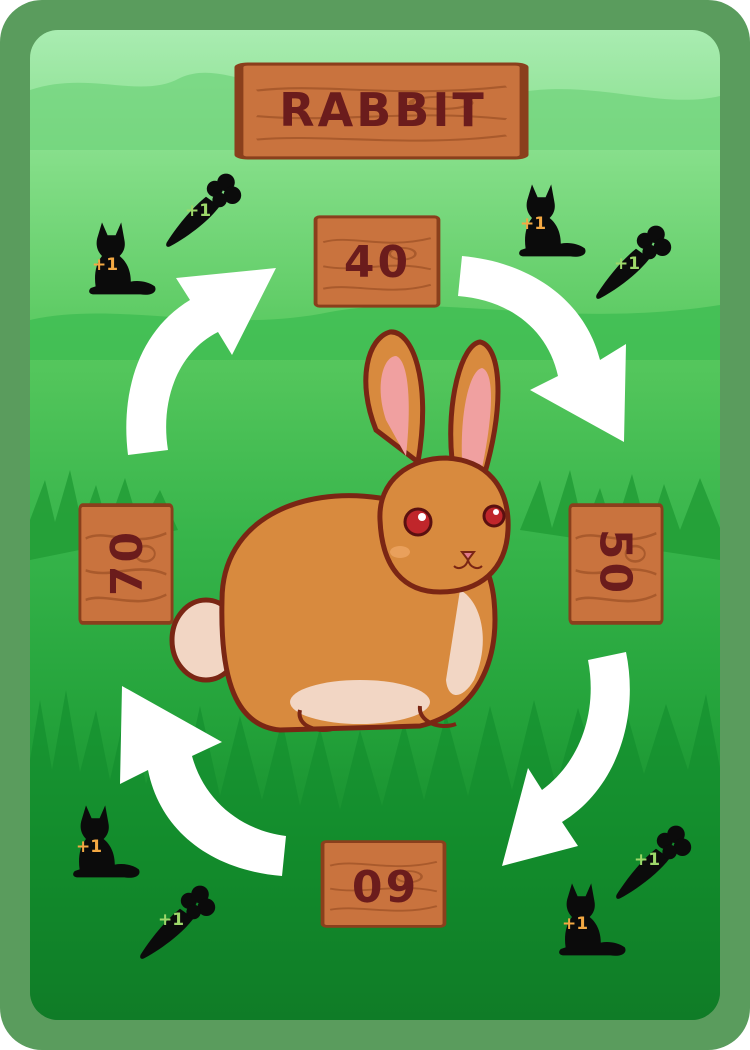 The height and width of the screenshot is (1050, 750). What do you see at coordinates (383, 110) in the screenshot?
I see `card-title: RABBIT` at bounding box center [383, 110].